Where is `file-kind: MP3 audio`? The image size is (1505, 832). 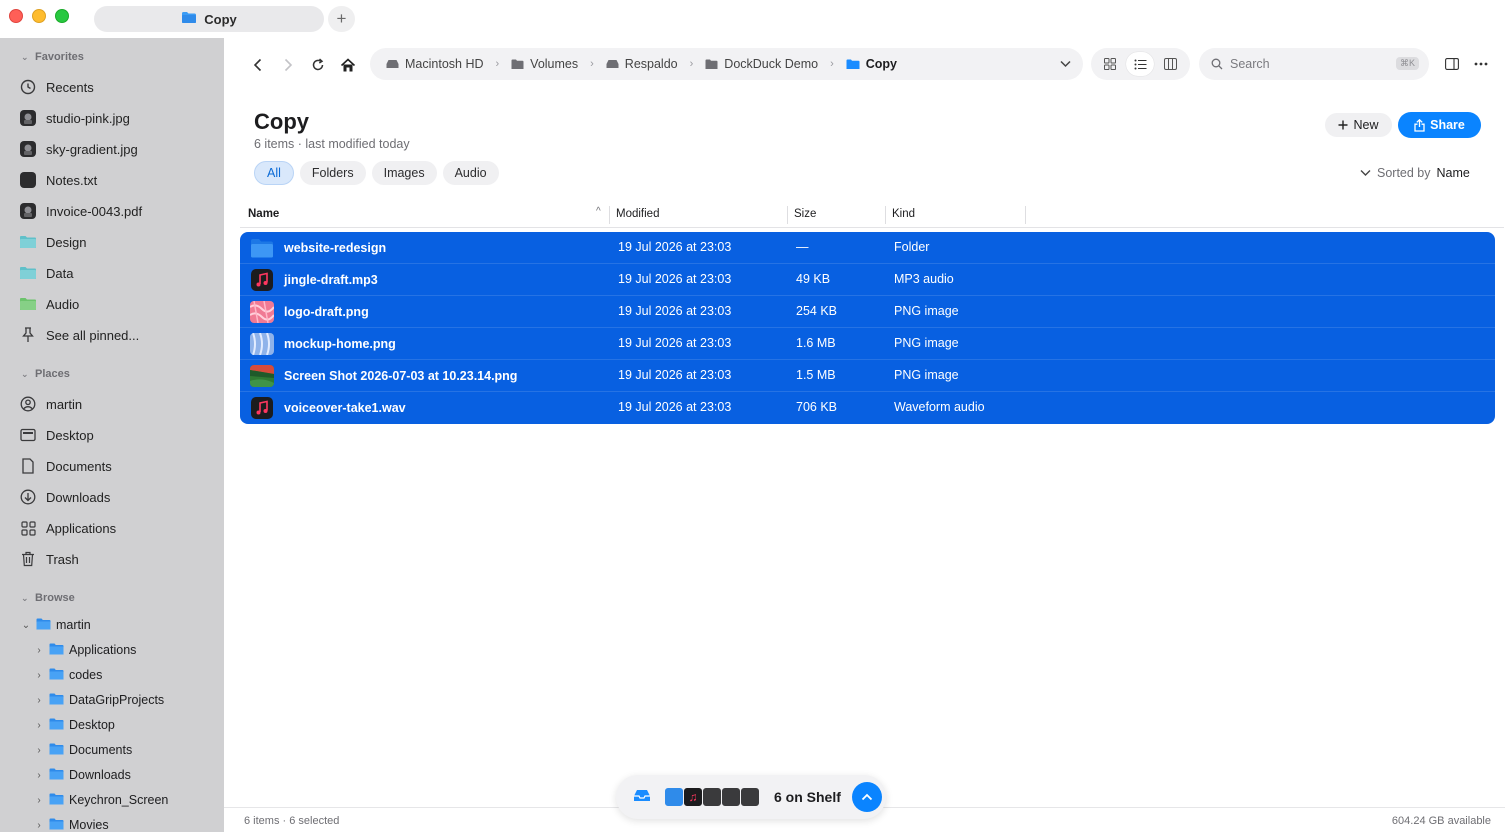 file-kind: MP3 audio is located at coordinates (924, 279).